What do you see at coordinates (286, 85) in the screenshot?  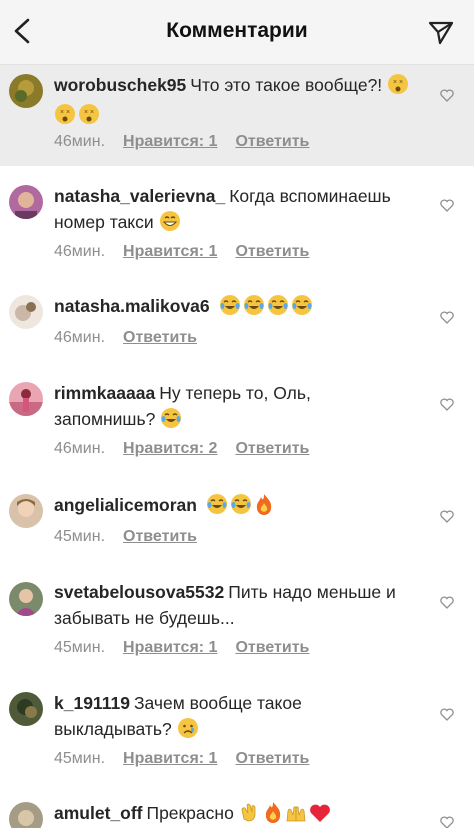 I see `comment-body: Что это такое вообще?!` at bounding box center [286, 85].